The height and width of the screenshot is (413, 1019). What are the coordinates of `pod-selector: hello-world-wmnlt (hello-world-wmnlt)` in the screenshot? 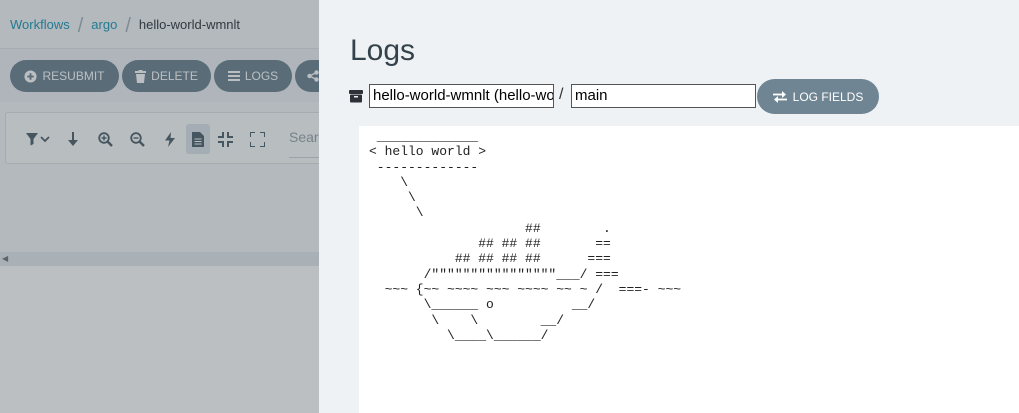 It's located at (461, 96).